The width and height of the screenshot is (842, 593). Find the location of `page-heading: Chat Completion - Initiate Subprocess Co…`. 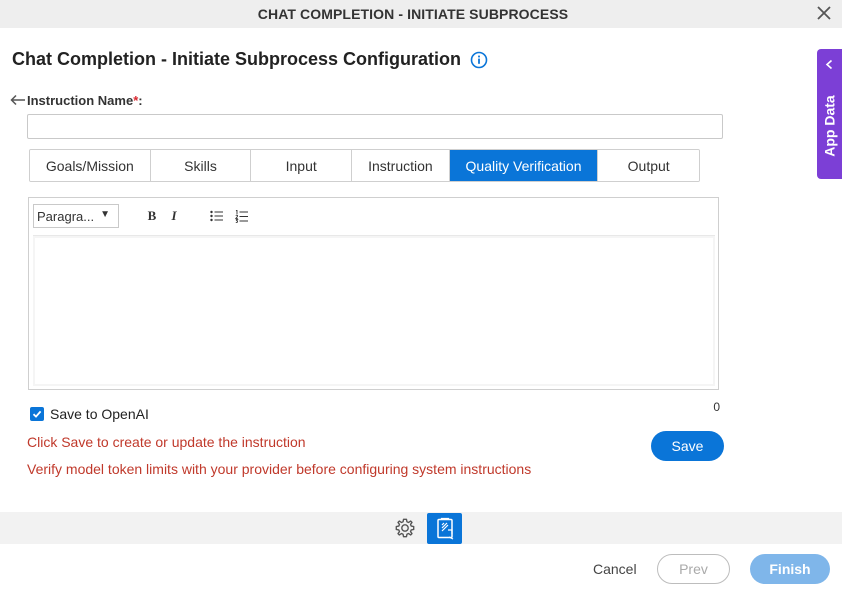

page-heading: Chat Completion - Initiate Subprocess Co… is located at coordinates (250, 59).